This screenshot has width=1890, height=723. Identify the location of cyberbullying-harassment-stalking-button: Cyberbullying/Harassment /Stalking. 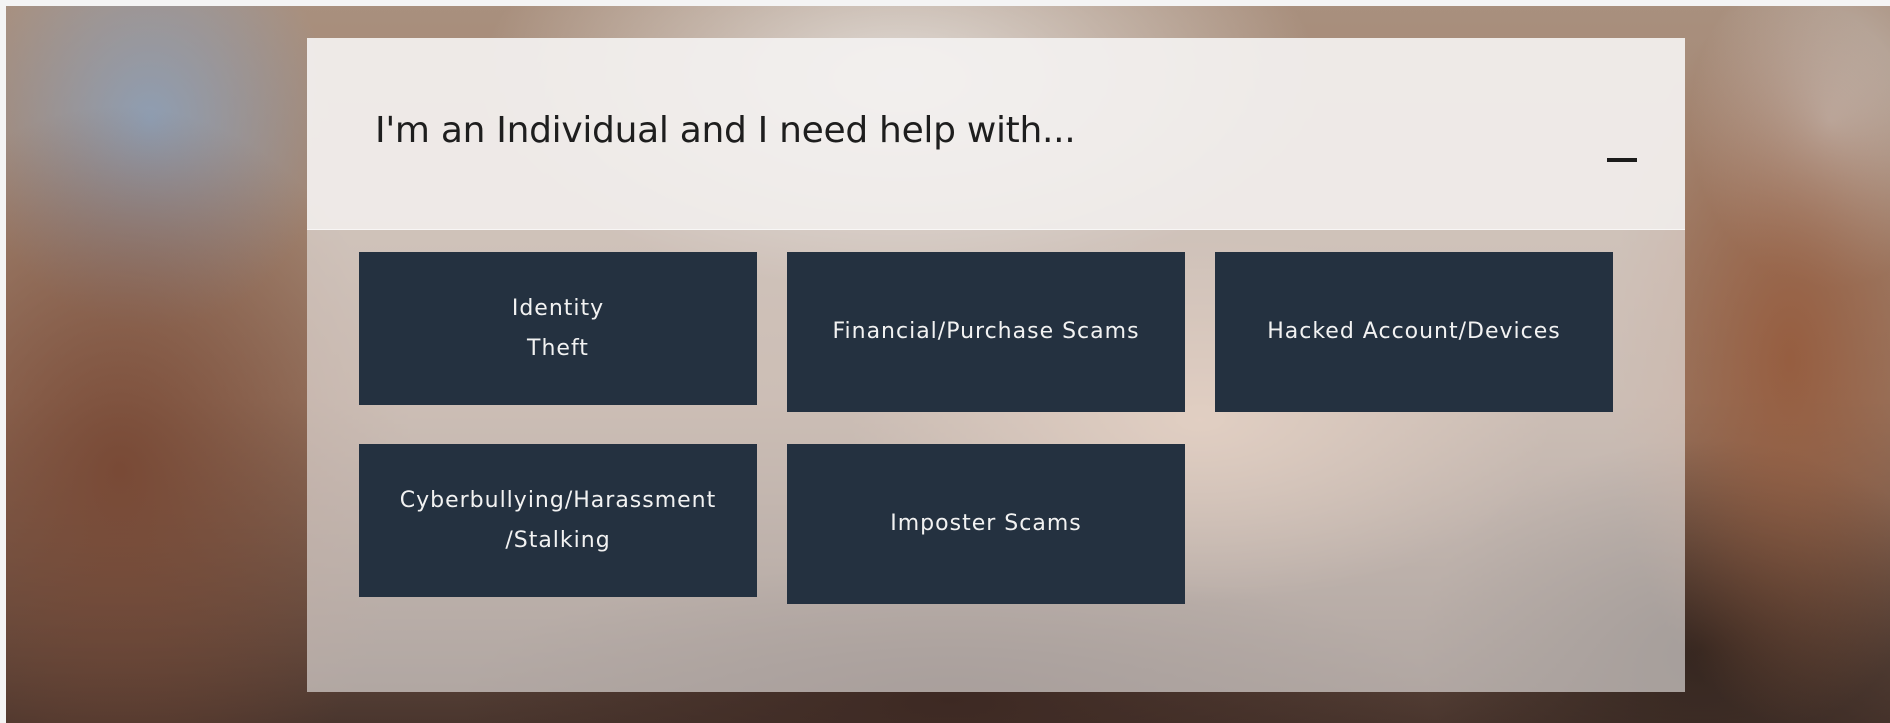
(558, 520).